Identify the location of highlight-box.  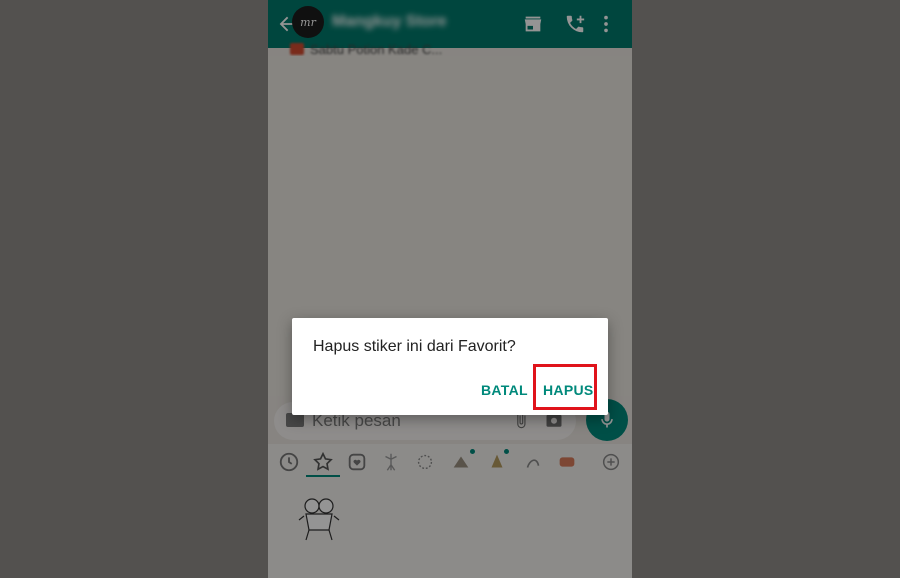
(565, 387).